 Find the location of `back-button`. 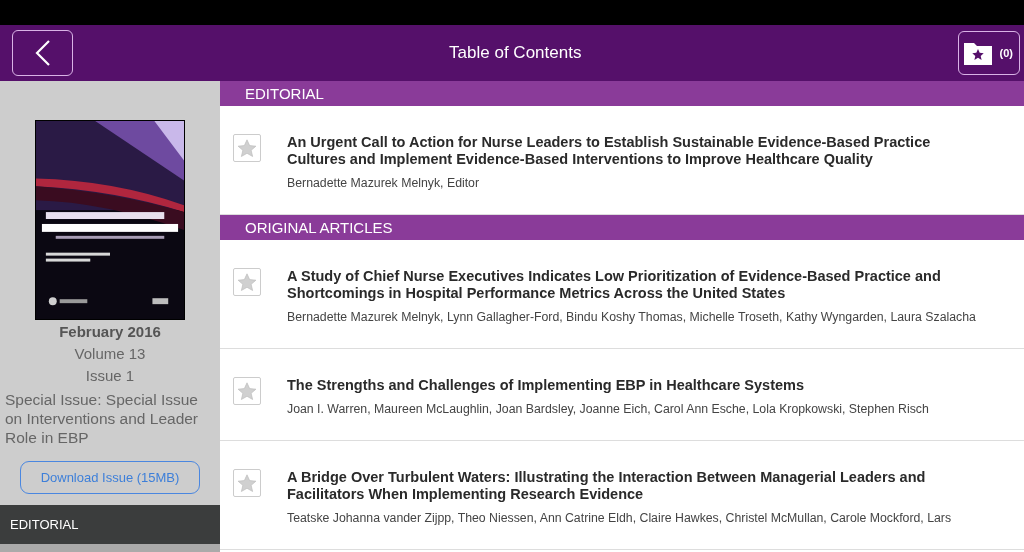

back-button is located at coordinates (42, 53).